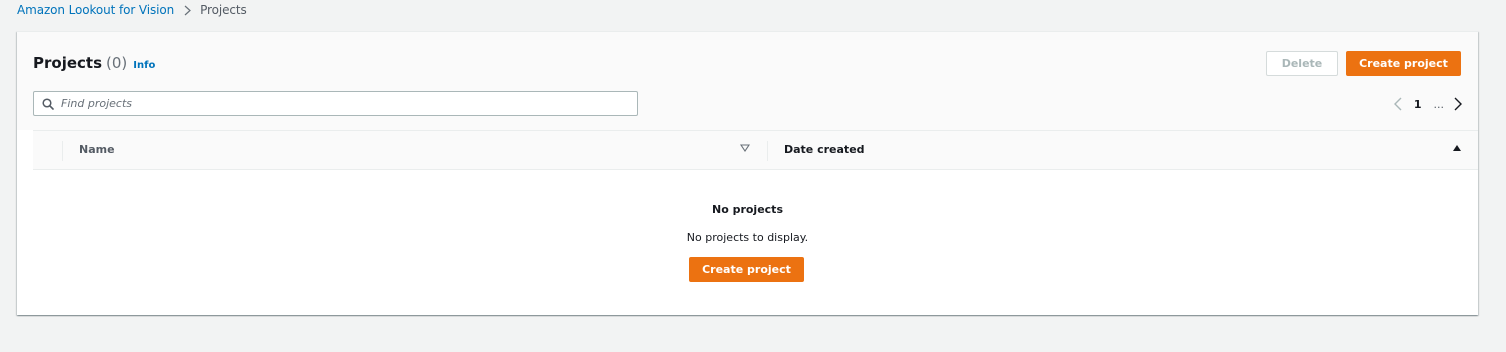  Describe the element at coordinates (755, 150) in the screenshot. I see `table-header-row: Name Date created` at that location.